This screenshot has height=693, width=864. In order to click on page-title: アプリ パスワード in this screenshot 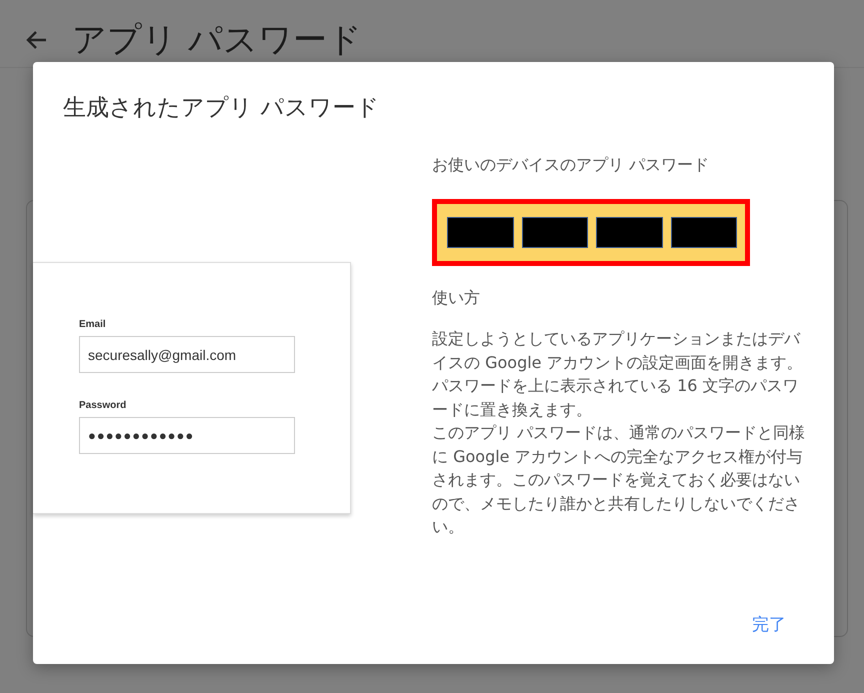, I will do `click(217, 40)`.